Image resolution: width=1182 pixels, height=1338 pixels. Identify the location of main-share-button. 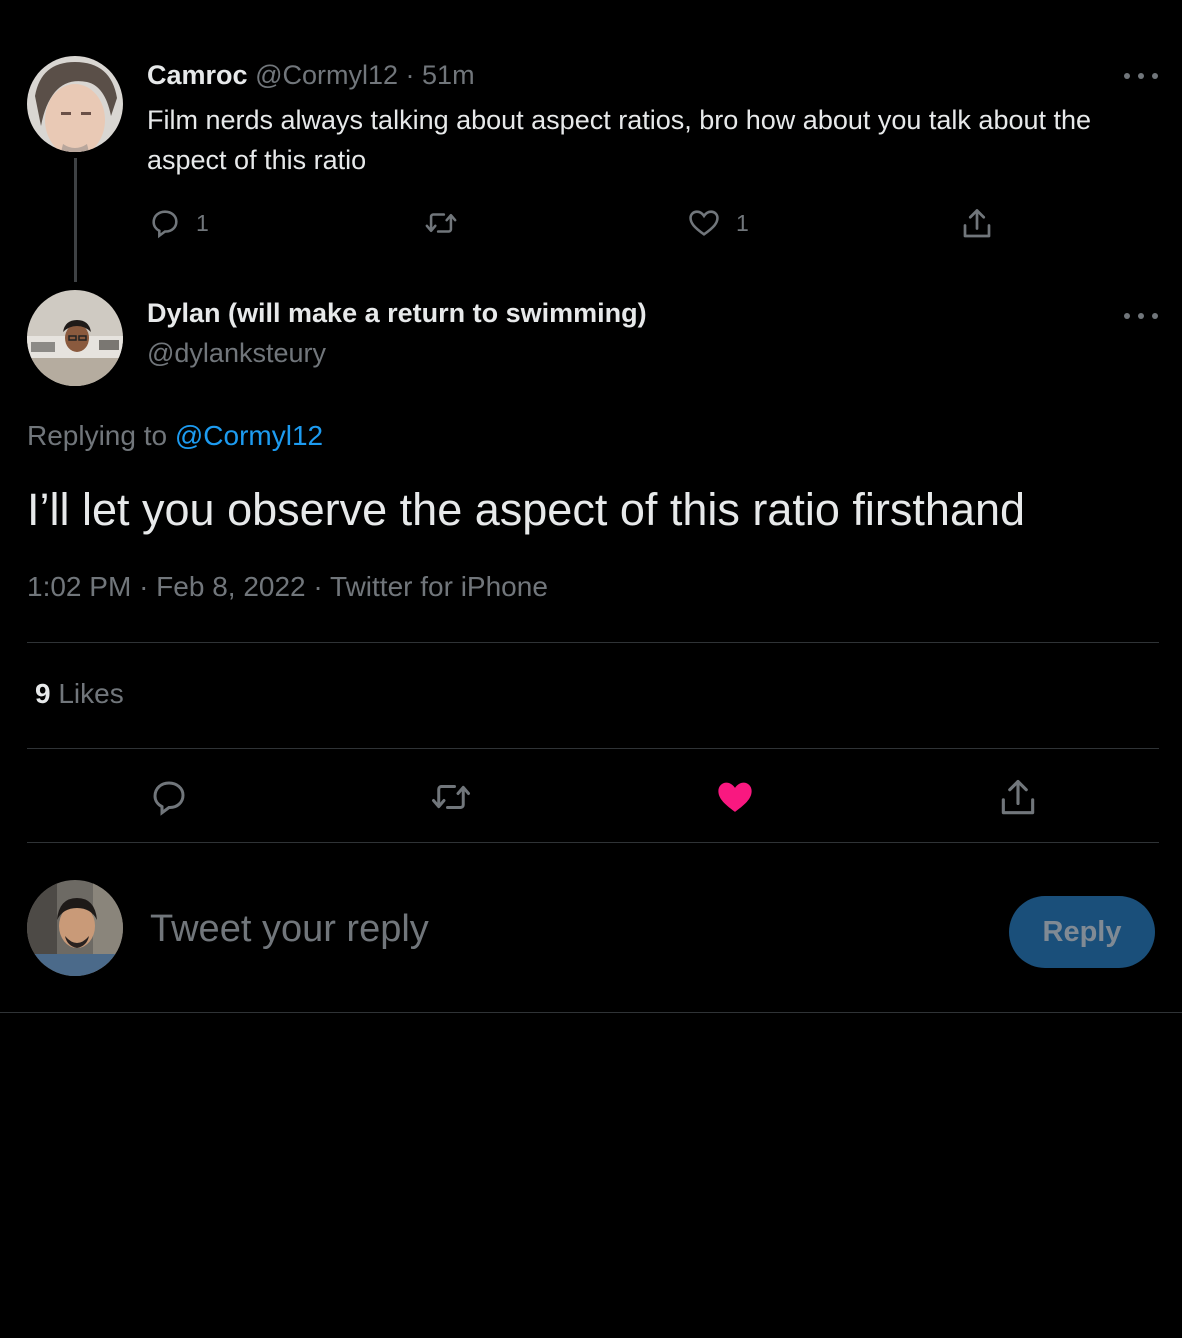
(1018, 798).